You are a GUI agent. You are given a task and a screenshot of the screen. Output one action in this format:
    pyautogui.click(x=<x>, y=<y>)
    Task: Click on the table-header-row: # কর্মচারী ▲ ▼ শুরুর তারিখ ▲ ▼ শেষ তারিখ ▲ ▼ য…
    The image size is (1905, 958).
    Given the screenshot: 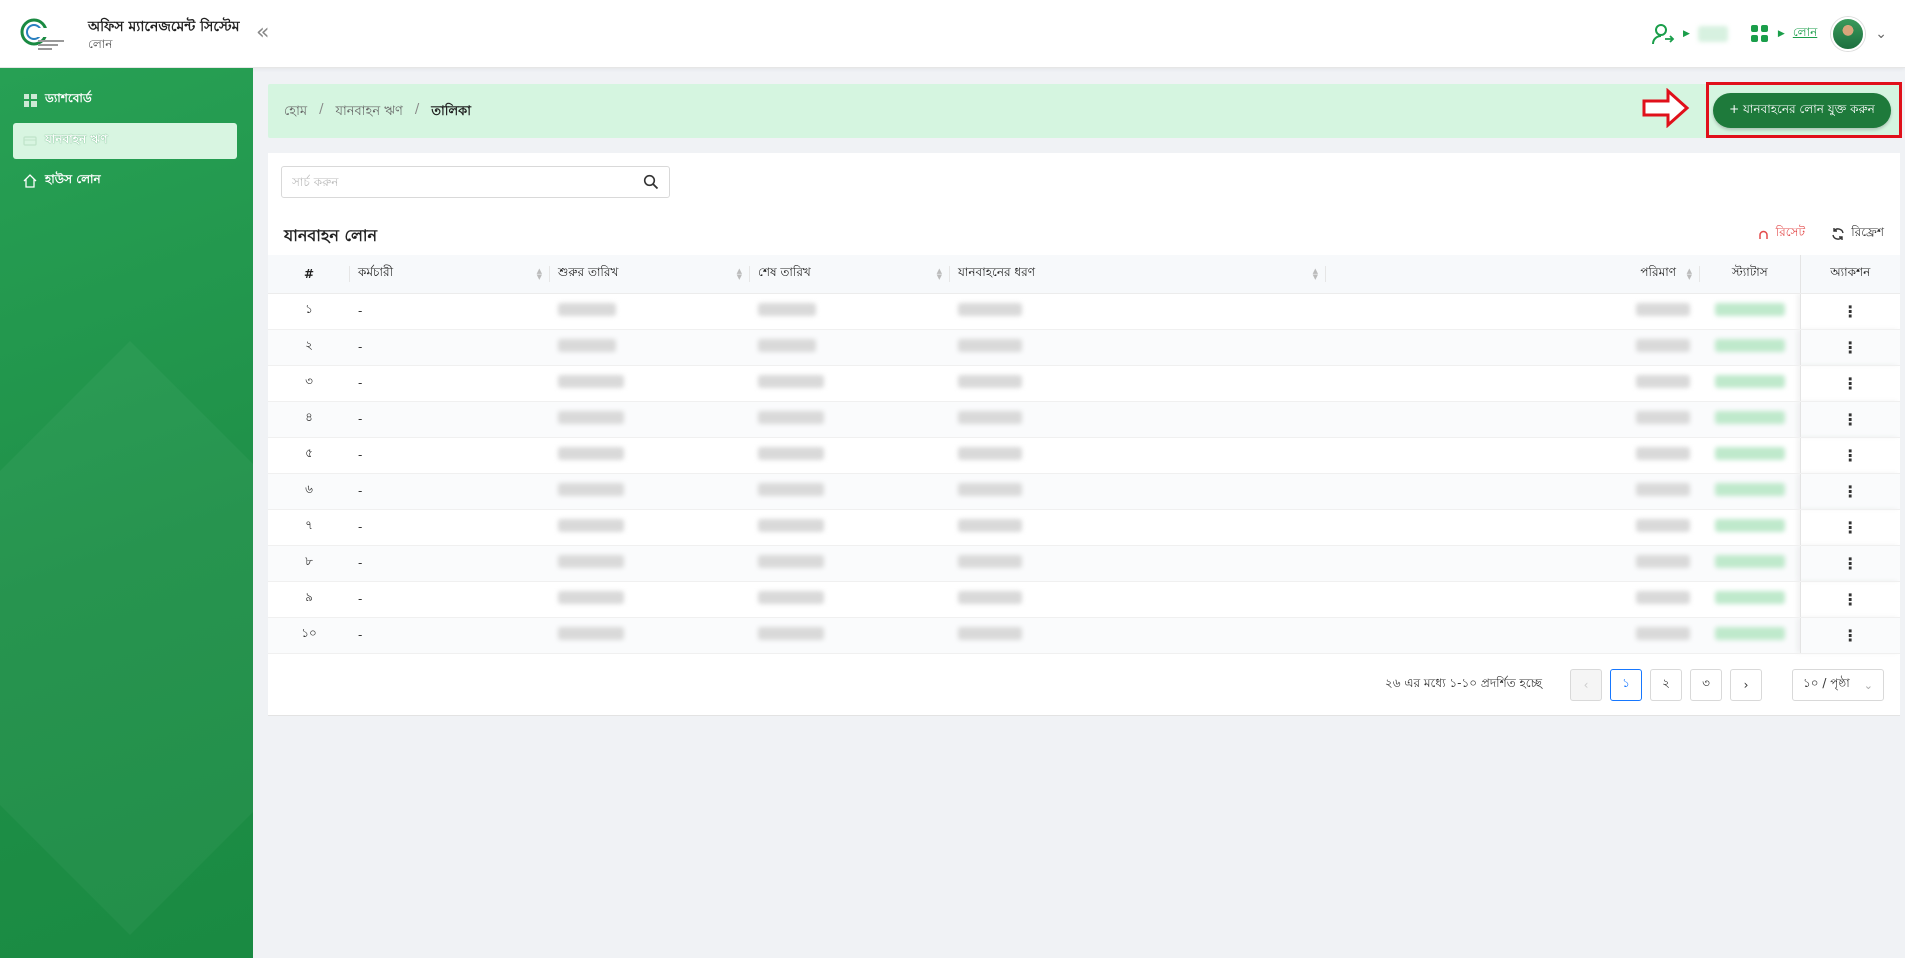 What is the action you would take?
    pyautogui.click(x=1084, y=274)
    